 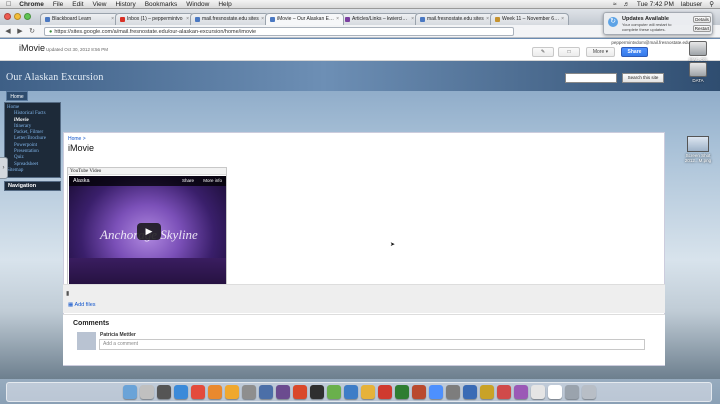 What do you see at coordinates (571, 392) in the screenshot?
I see `downloads-stack-icon` at bounding box center [571, 392].